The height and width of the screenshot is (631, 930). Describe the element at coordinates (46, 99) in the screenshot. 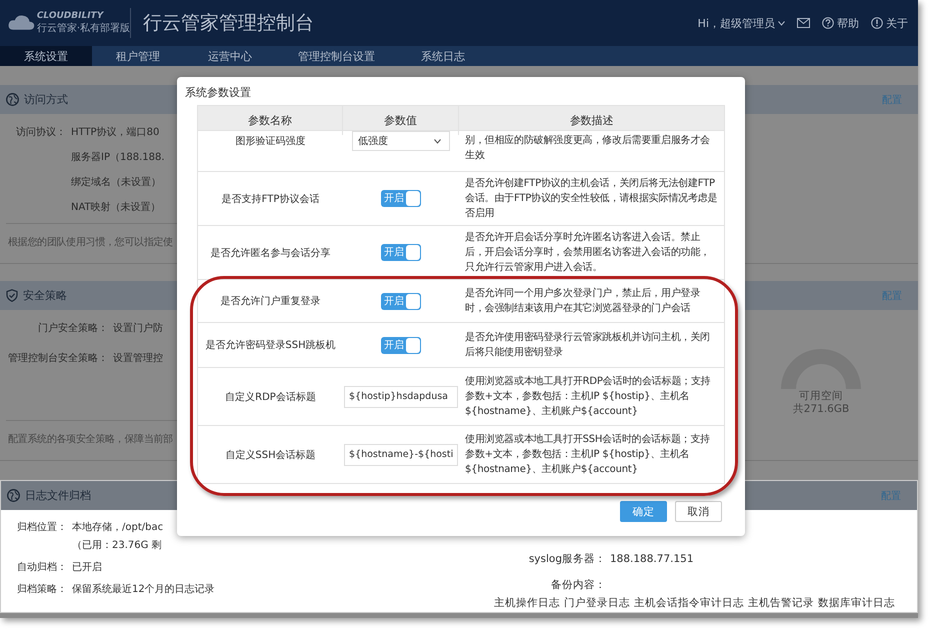

I see `section-title: 访问方式` at that location.